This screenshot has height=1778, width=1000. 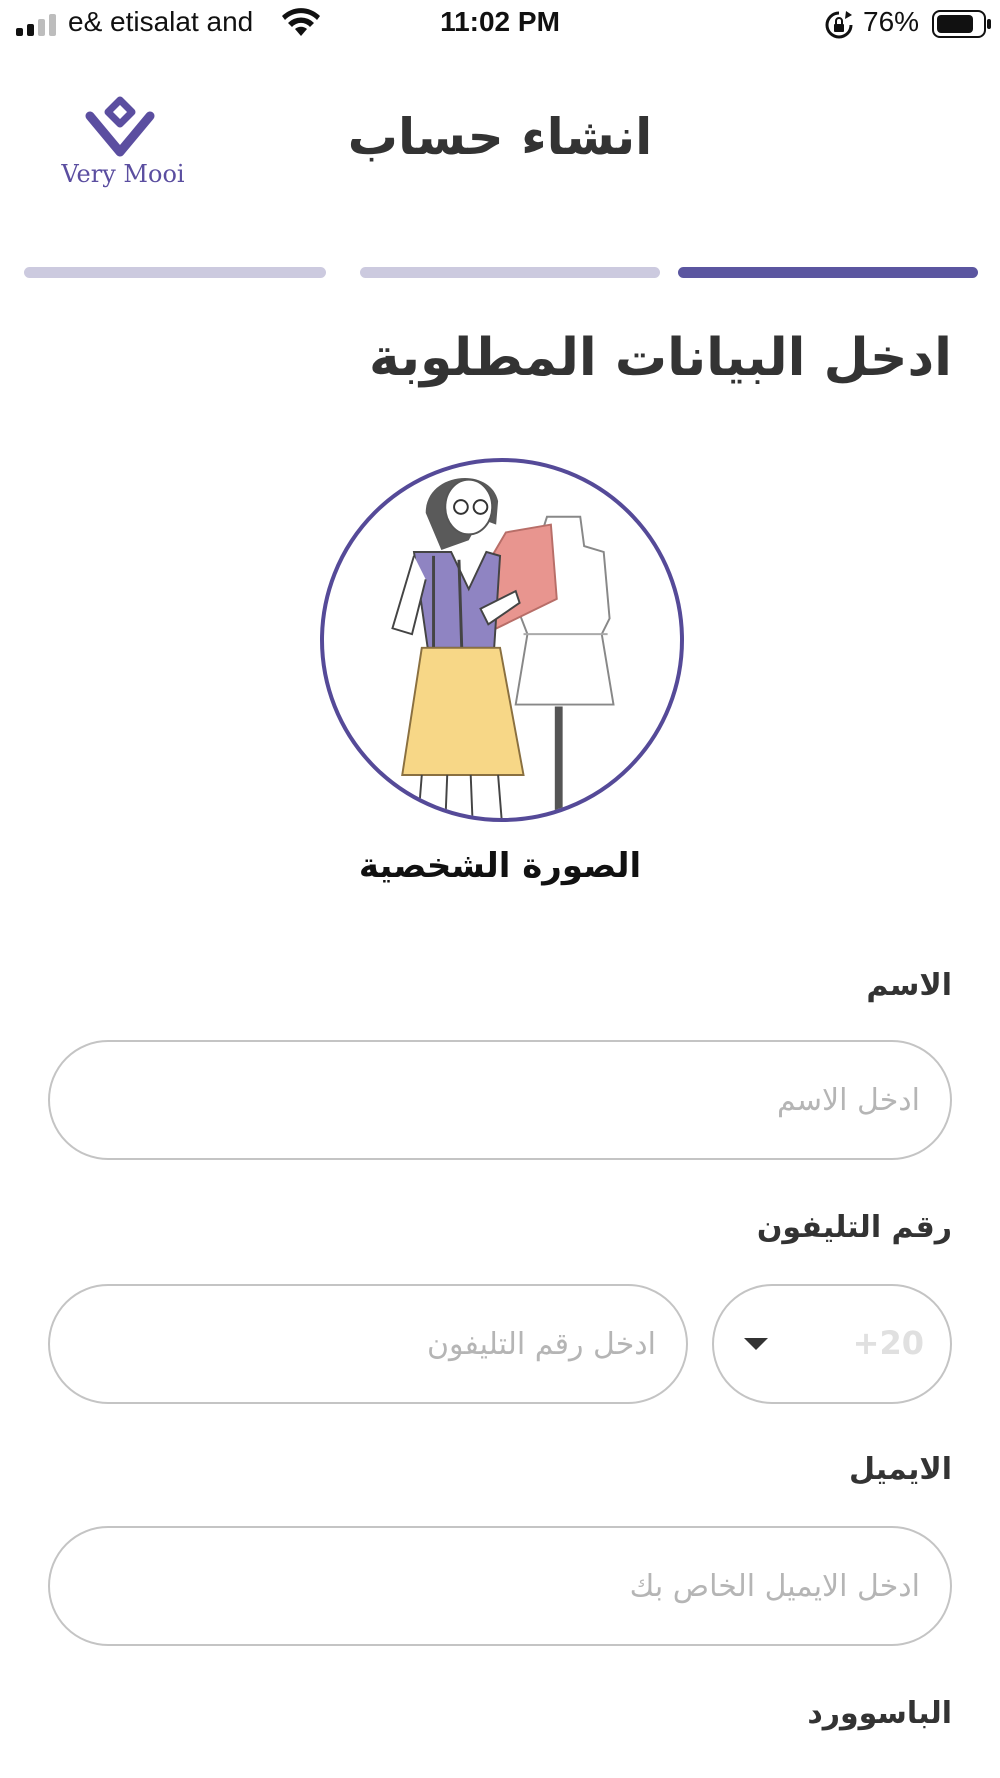 What do you see at coordinates (503, 648) in the screenshot?
I see `avatar-illustration` at bounding box center [503, 648].